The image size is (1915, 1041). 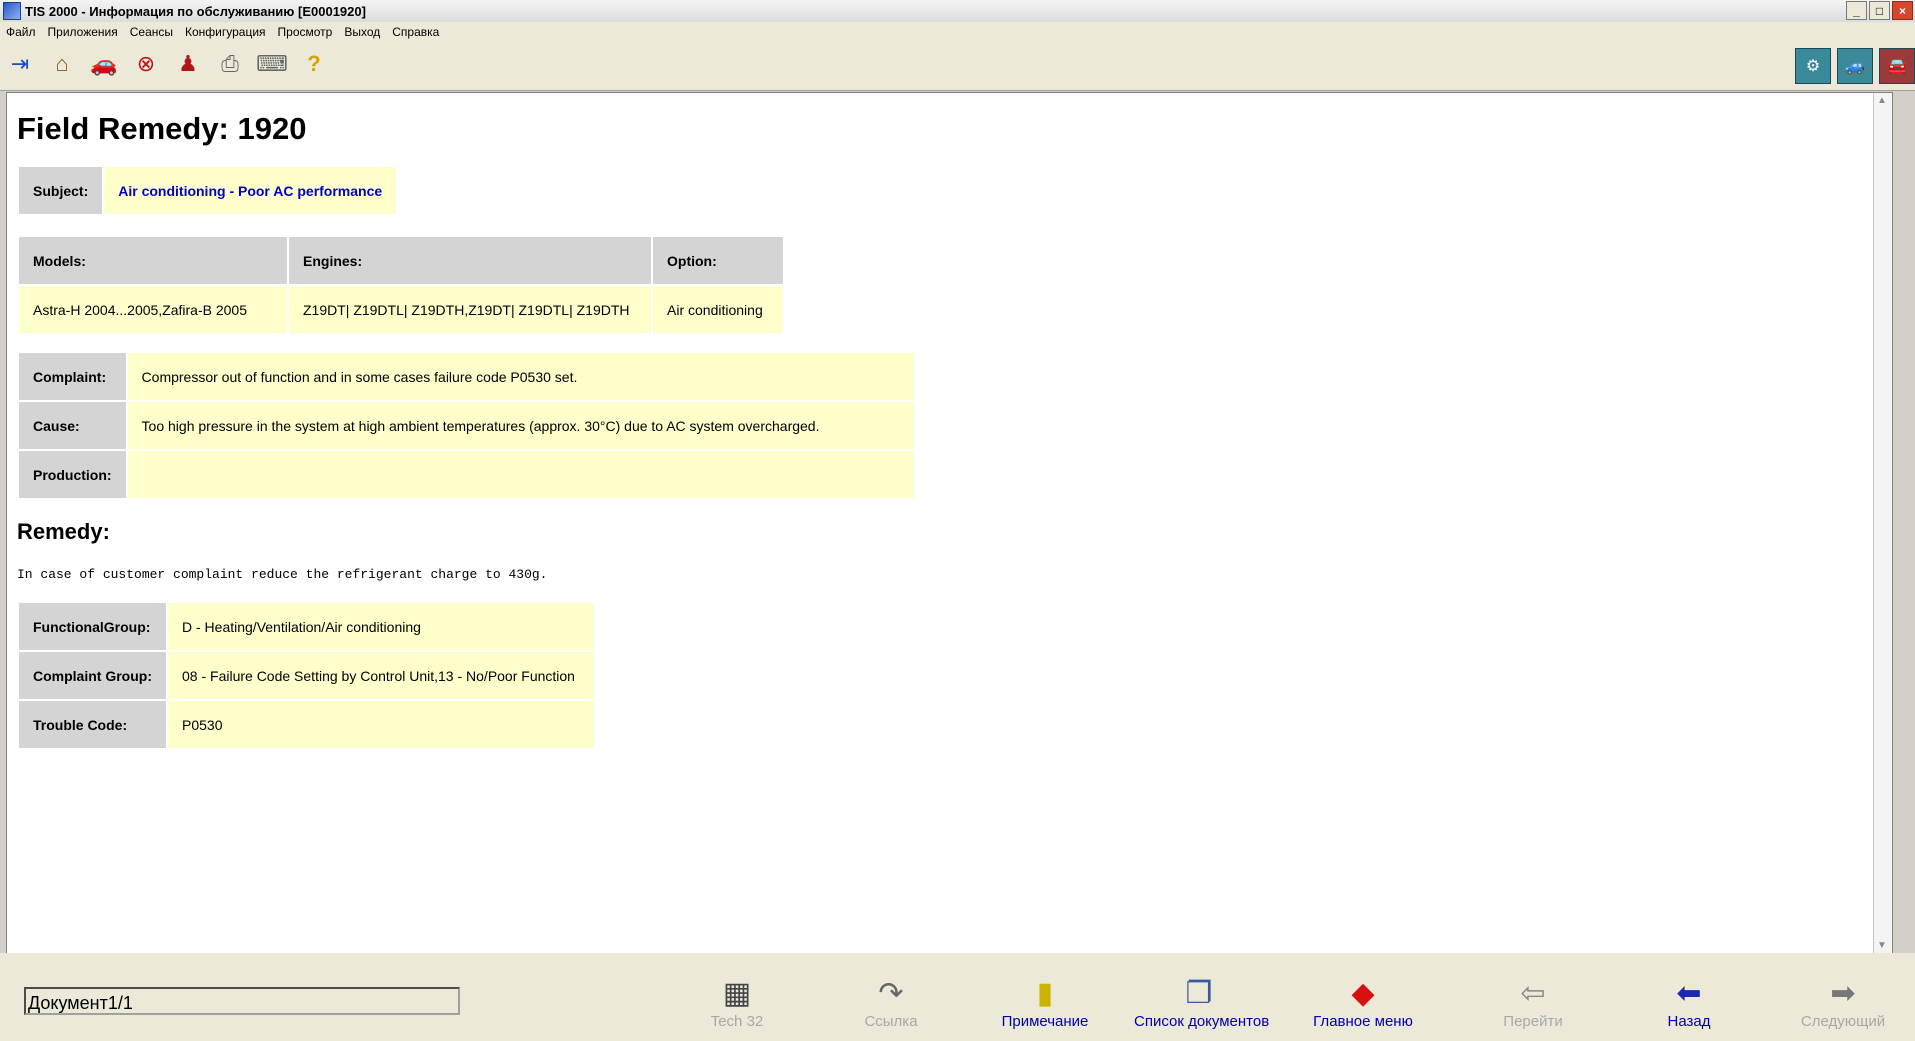 I want to click on document-stack-icon: ❐, so click(x=1199, y=993).